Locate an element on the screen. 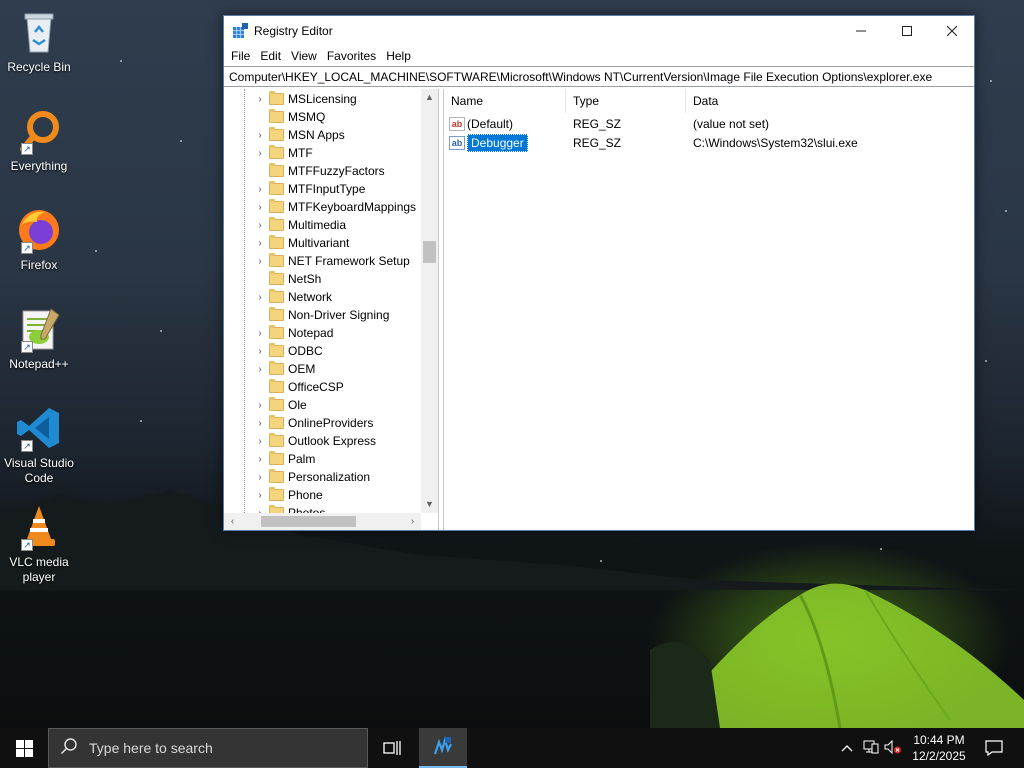 The height and width of the screenshot is (768, 1024). task-view-button is located at coordinates (392, 748).